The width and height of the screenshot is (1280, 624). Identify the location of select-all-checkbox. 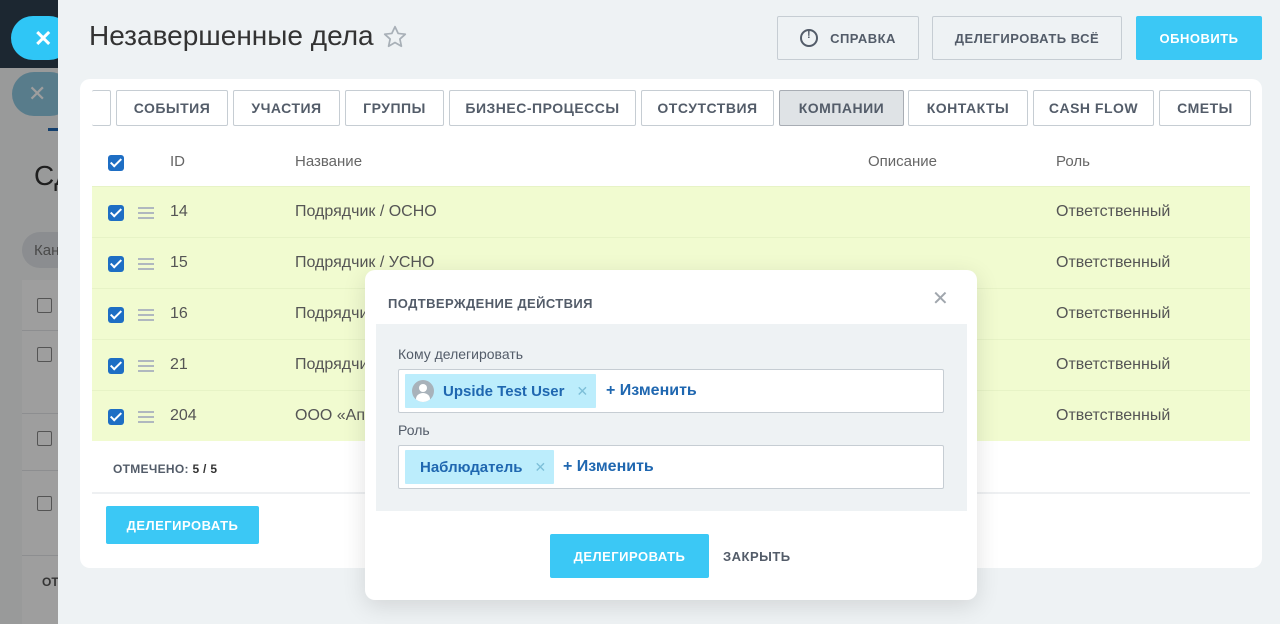
(116, 163).